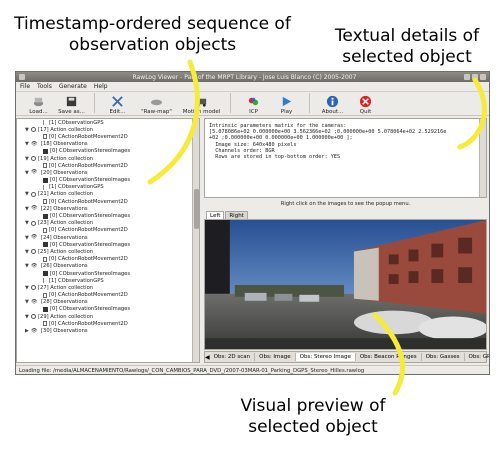 Image resolution: width=500 pixels, height=450 pixels. I want to click on motion-model-button: Motion model, so click(201, 105).